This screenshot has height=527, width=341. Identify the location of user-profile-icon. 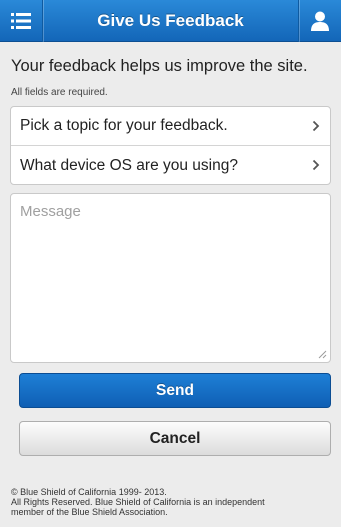
(320, 21).